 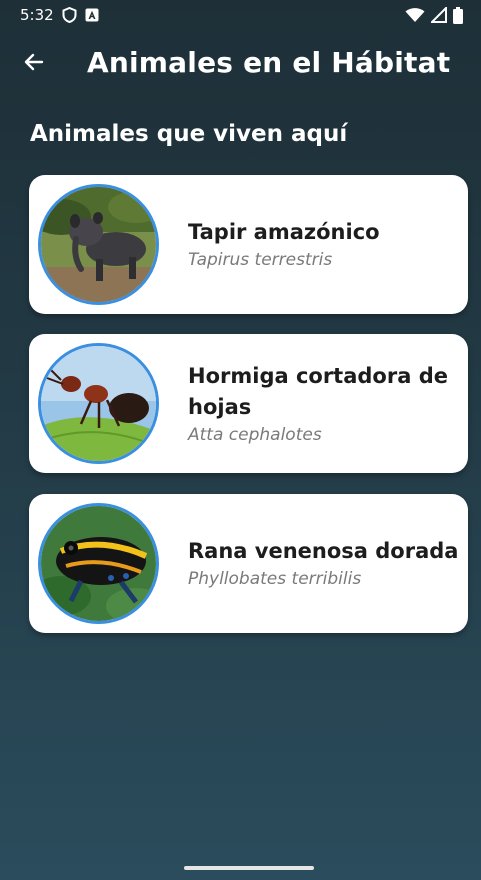 What do you see at coordinates (275, 579) in the screenshot?
I see `animal-scientific-name: Phyllobates terribilis` at bounding box center [275, 579].